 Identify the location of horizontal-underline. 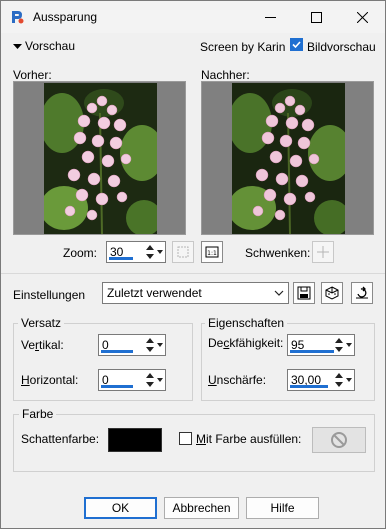
(117, 386).